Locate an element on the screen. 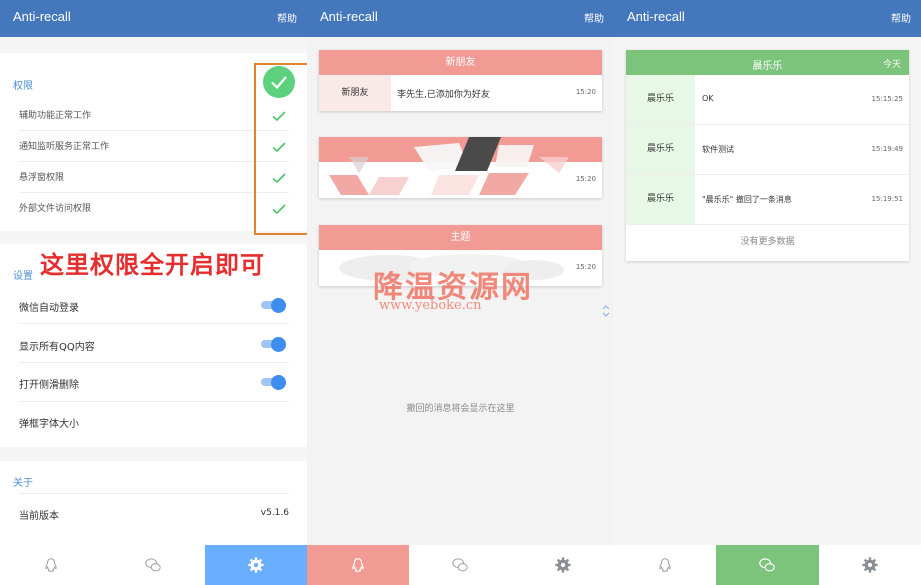 This screenshot has width=921, height=585. contact-name: 晨乐乐 is located at coordinates (767, 66).